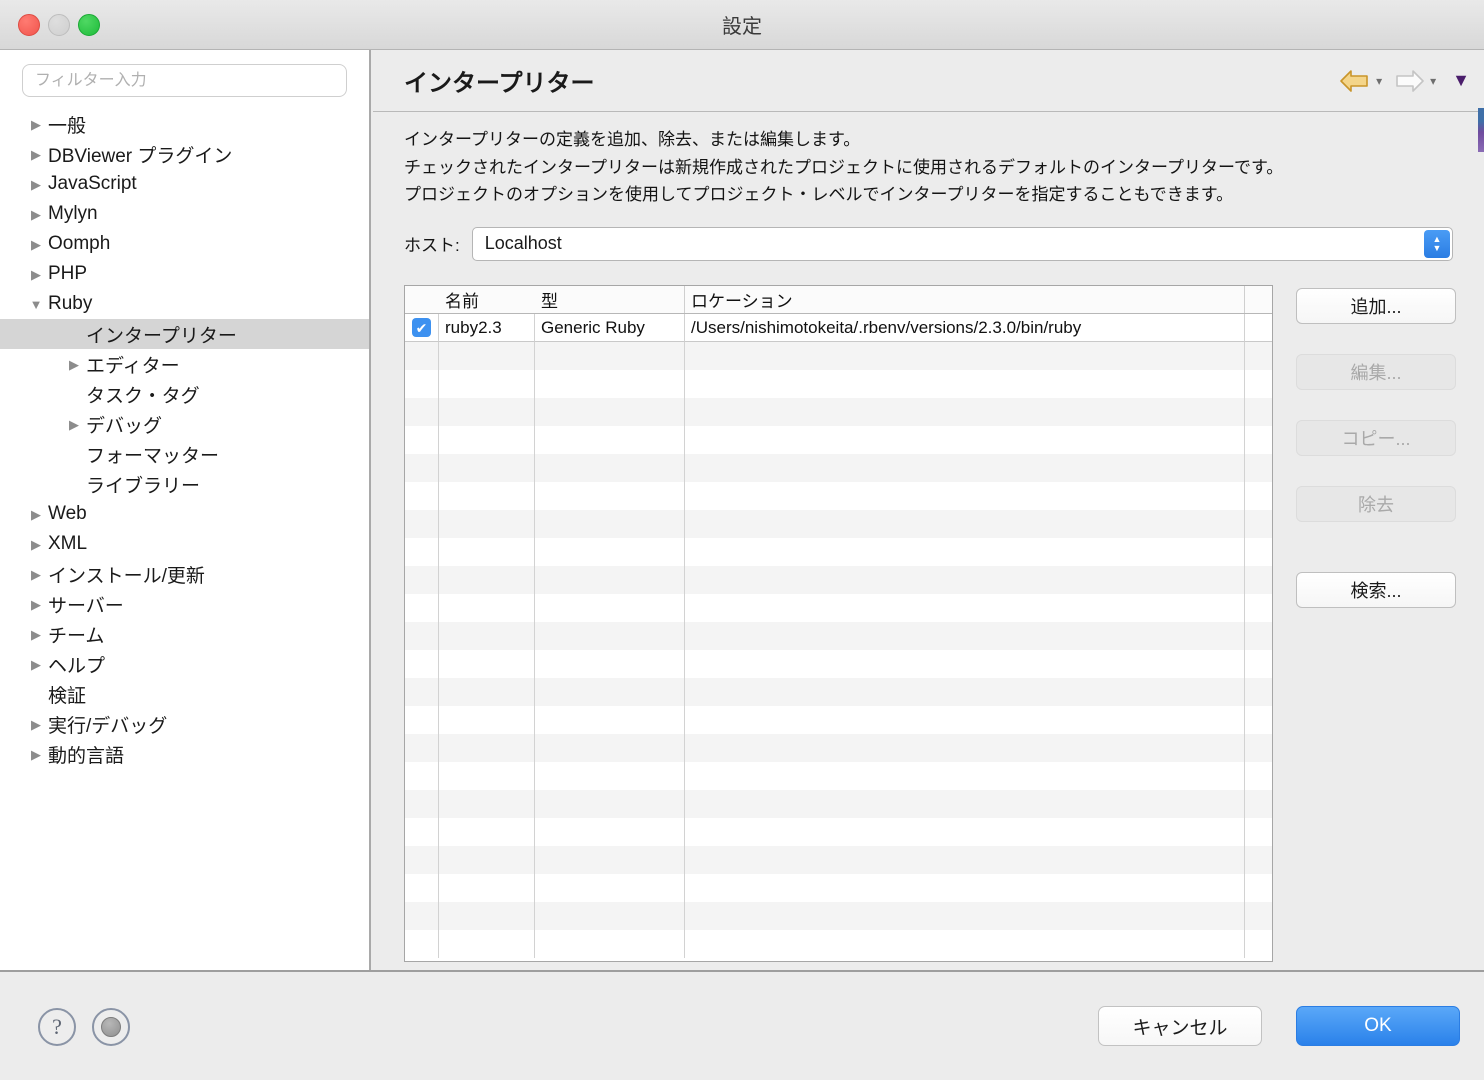  What do you see at coordinates (184, 454) in the screenshot?
I see `sidebar-item-11: ▶フォーマッター` at bounding box center [184, 454].